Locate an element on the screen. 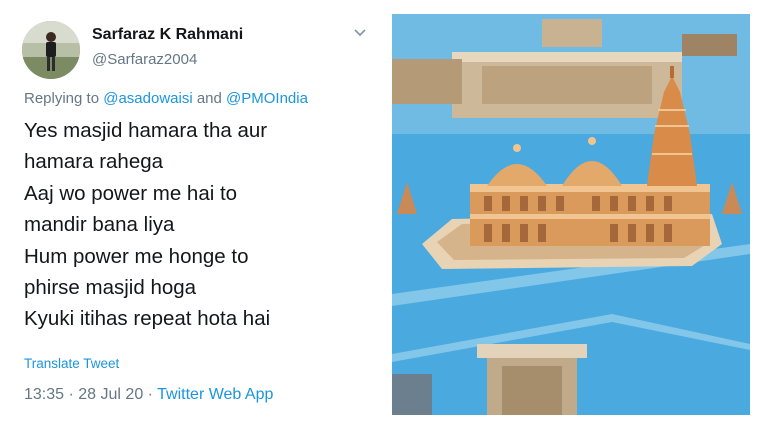 The width and height of the screenshot is (768, 432). tweet-meta: 13:35 · 28 Jul 20 · Twitter Web App is located at coordinates (148, 395).